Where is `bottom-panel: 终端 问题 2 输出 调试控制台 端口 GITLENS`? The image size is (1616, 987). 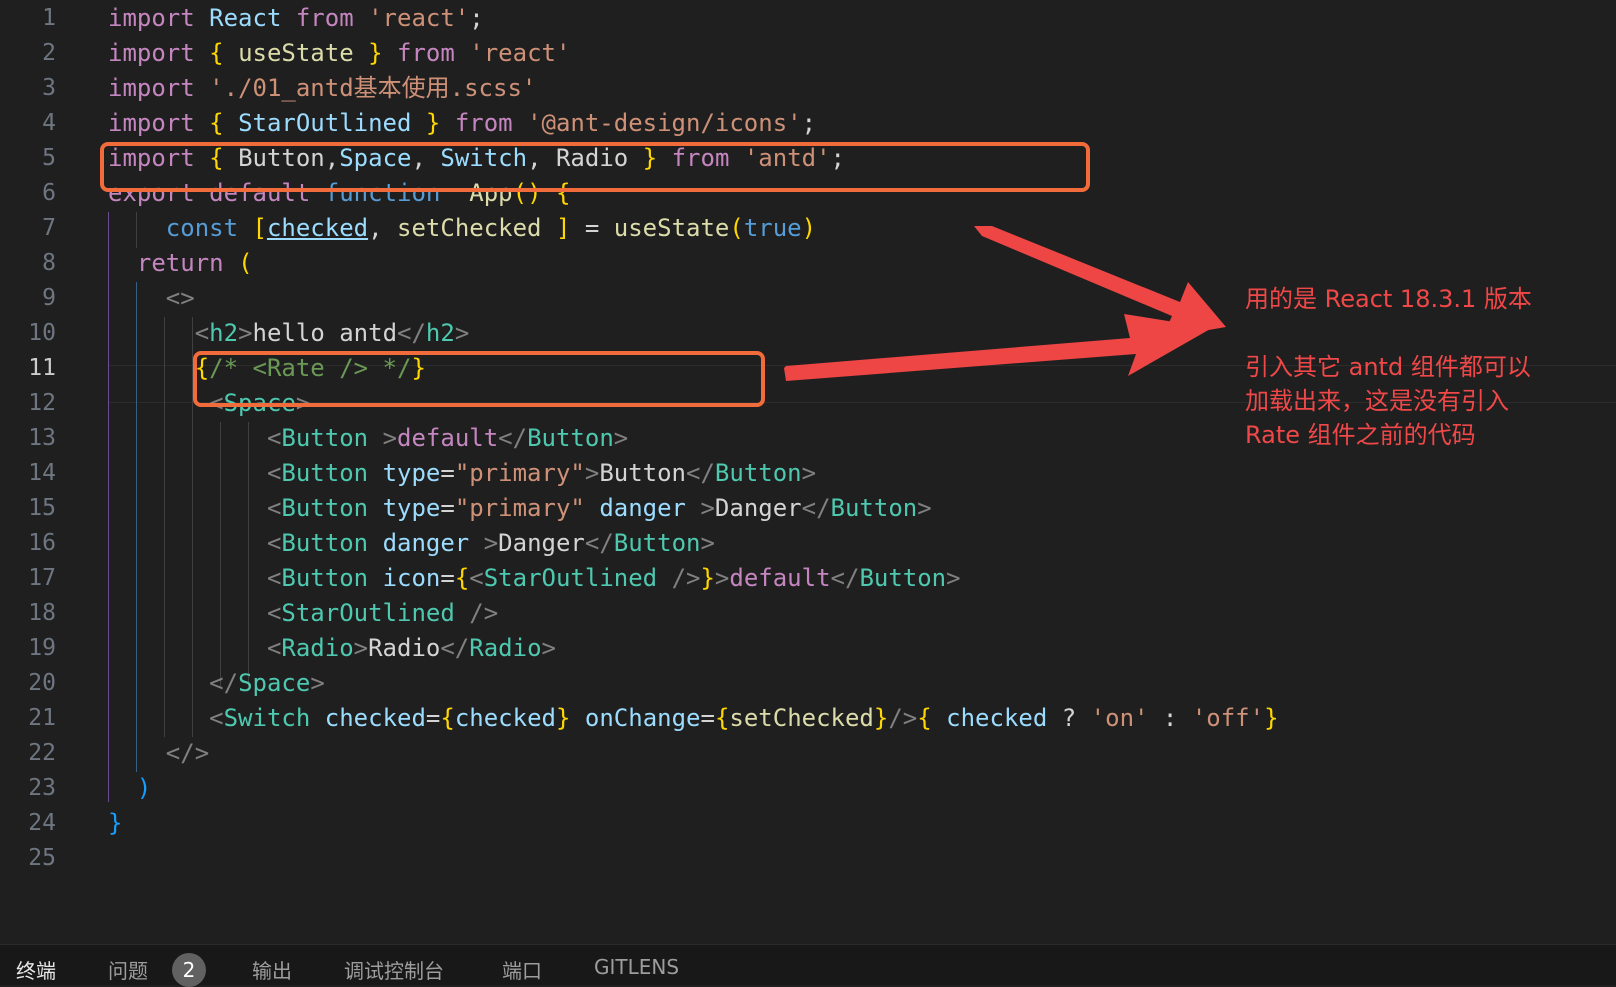 bottom-panel: 终端 问题 2 输出 调试控制台 端口 GITLENS is located at coordinates (808, 965).